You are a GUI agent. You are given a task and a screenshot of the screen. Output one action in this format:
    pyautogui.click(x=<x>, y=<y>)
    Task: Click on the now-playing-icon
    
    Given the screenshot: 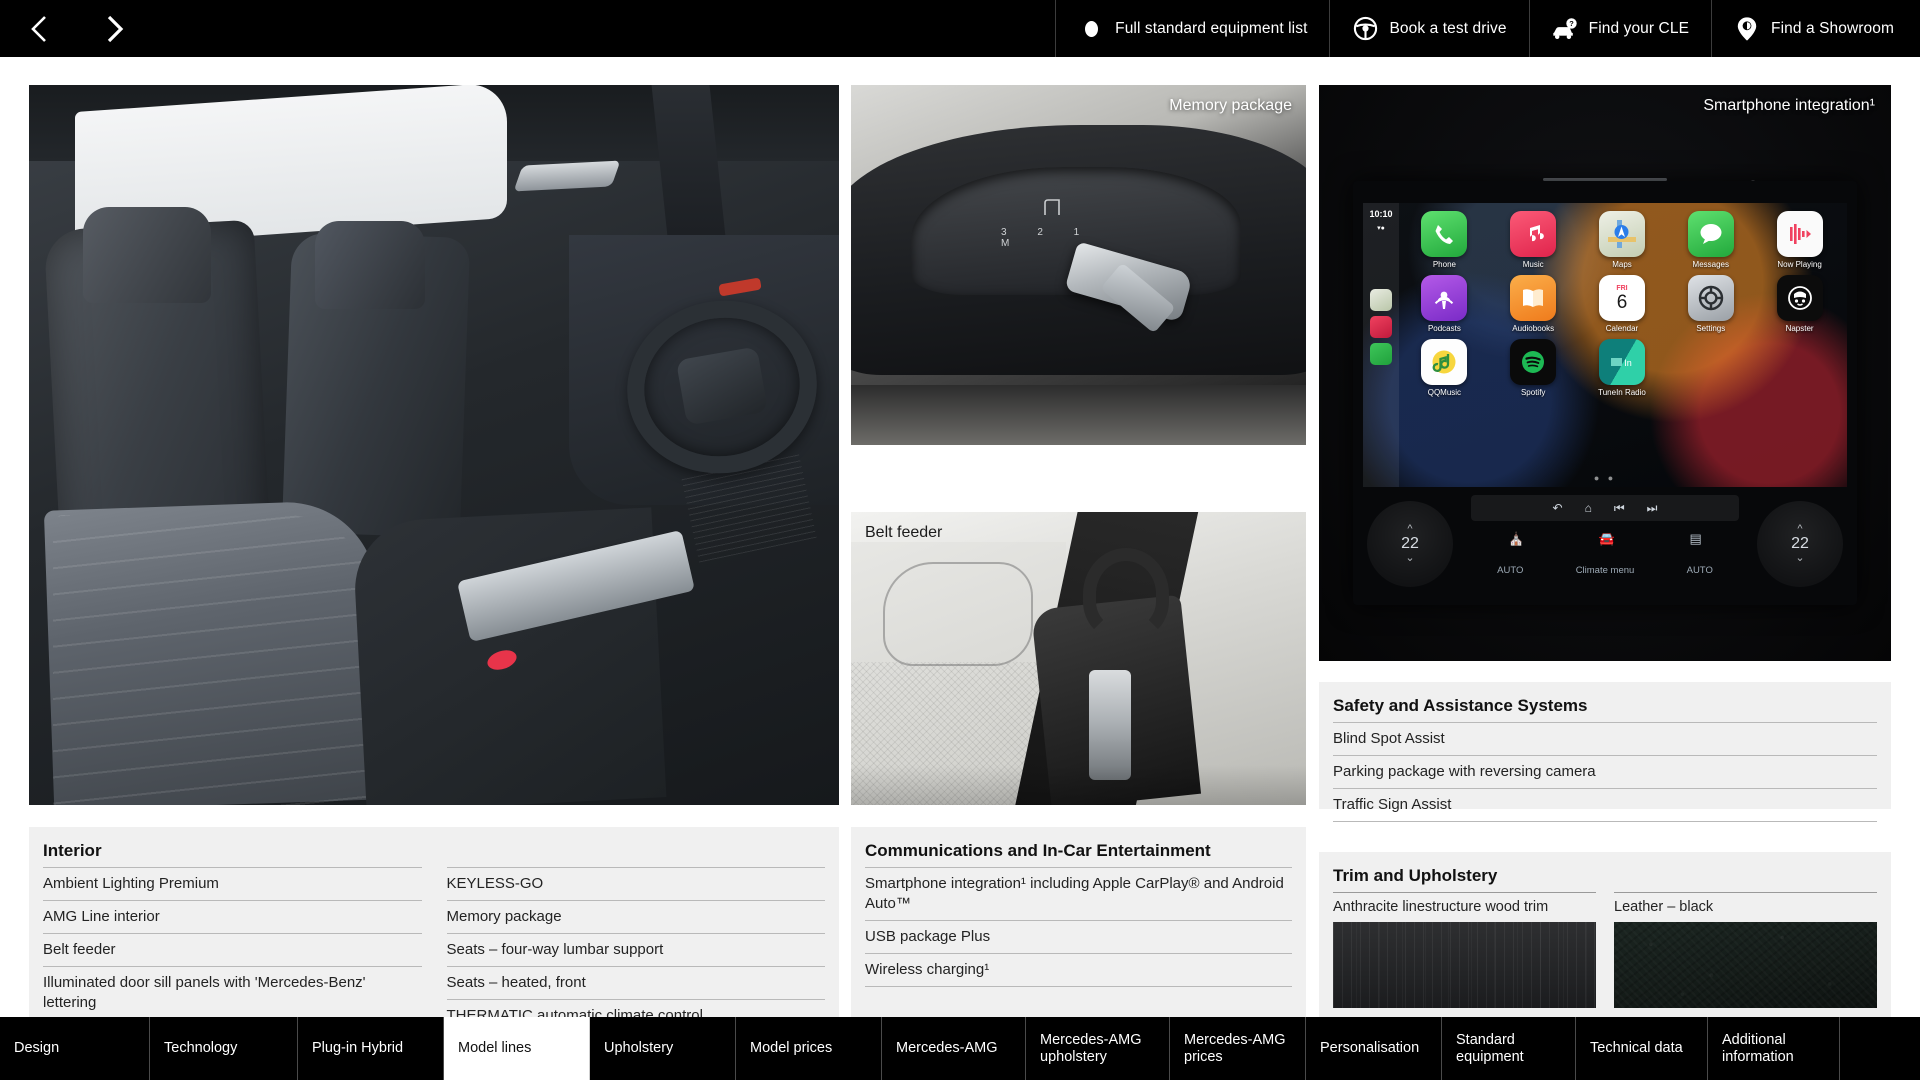 What is the action you would take?
    pyautogui.click(x=1799, y=234)
    